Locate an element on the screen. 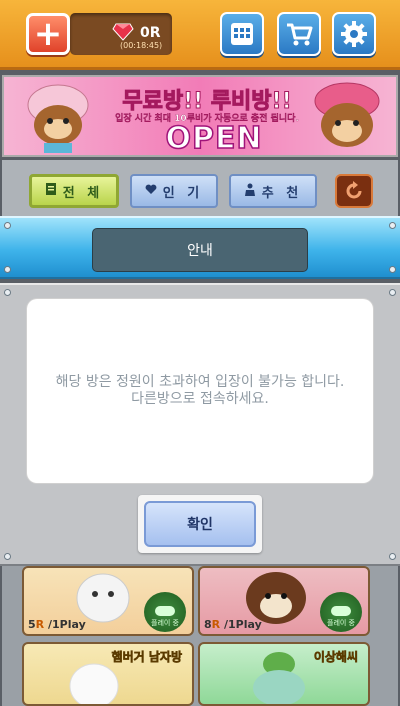 Image resolution: width=400 pixels, height=706 pixels. room-card: 햄버거 남자방 is located at coordinates (108, 674).